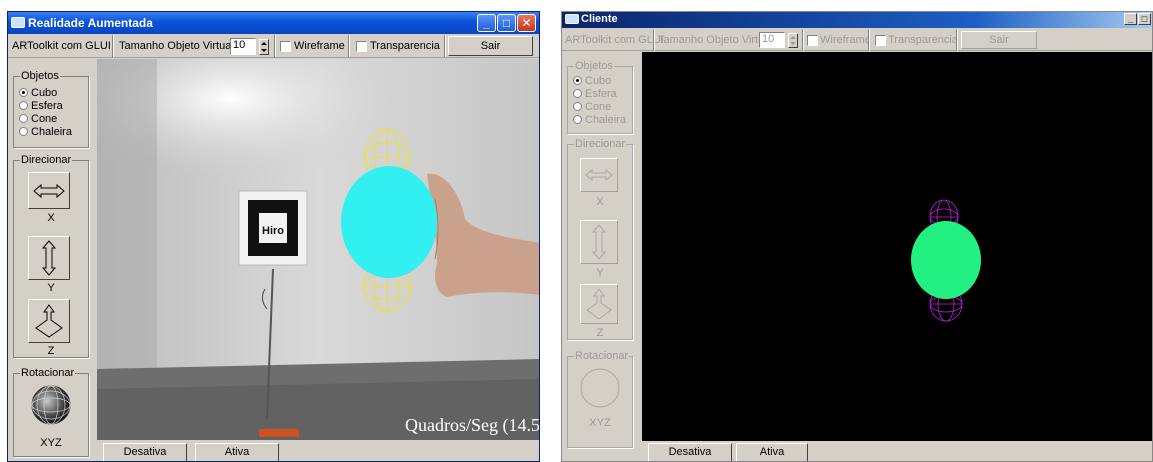 This screenshot has width=1153, height=462. Describe the element at coordinates (48, 373) in the screenshot. I see `rotacionar-title: Rotacionar` at that location.